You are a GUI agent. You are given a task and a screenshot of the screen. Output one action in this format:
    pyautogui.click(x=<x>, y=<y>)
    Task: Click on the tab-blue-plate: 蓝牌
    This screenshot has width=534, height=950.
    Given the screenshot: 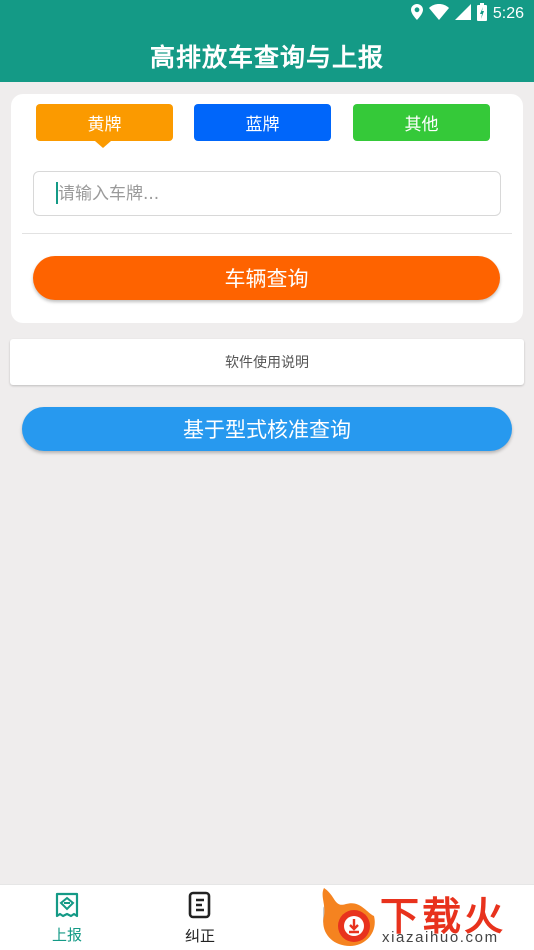 What is the action you would take?
    pyautogui.click(x=262, y=122)
    